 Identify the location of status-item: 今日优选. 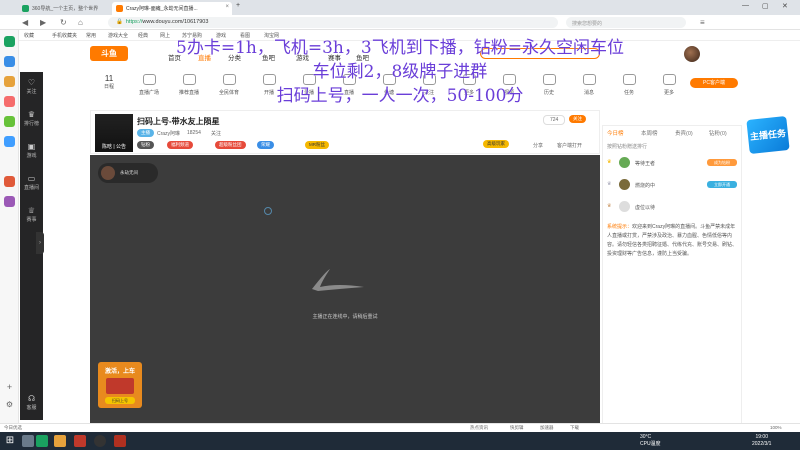
(13, 428).